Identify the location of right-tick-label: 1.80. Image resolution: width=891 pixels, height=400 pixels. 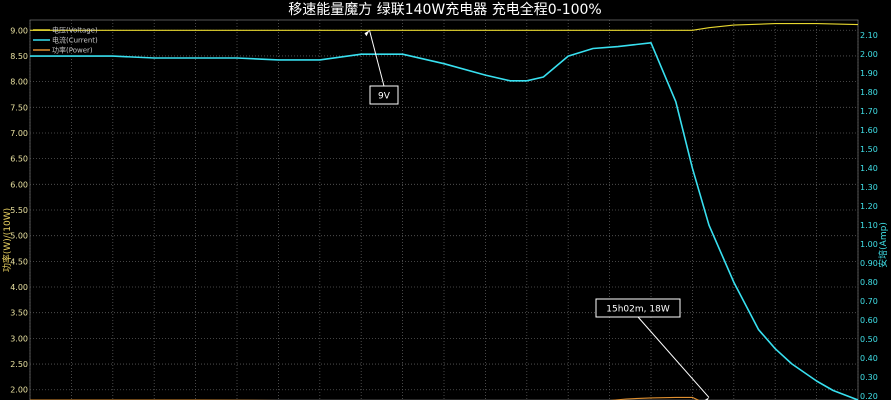
(869, 92).